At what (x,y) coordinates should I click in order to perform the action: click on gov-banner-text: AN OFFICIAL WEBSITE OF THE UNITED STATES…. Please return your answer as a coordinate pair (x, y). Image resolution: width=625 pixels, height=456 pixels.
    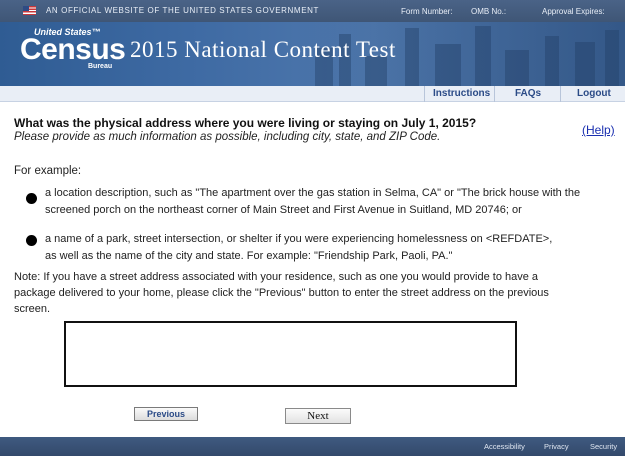
    Looking at the image, I should click on (182, 10).